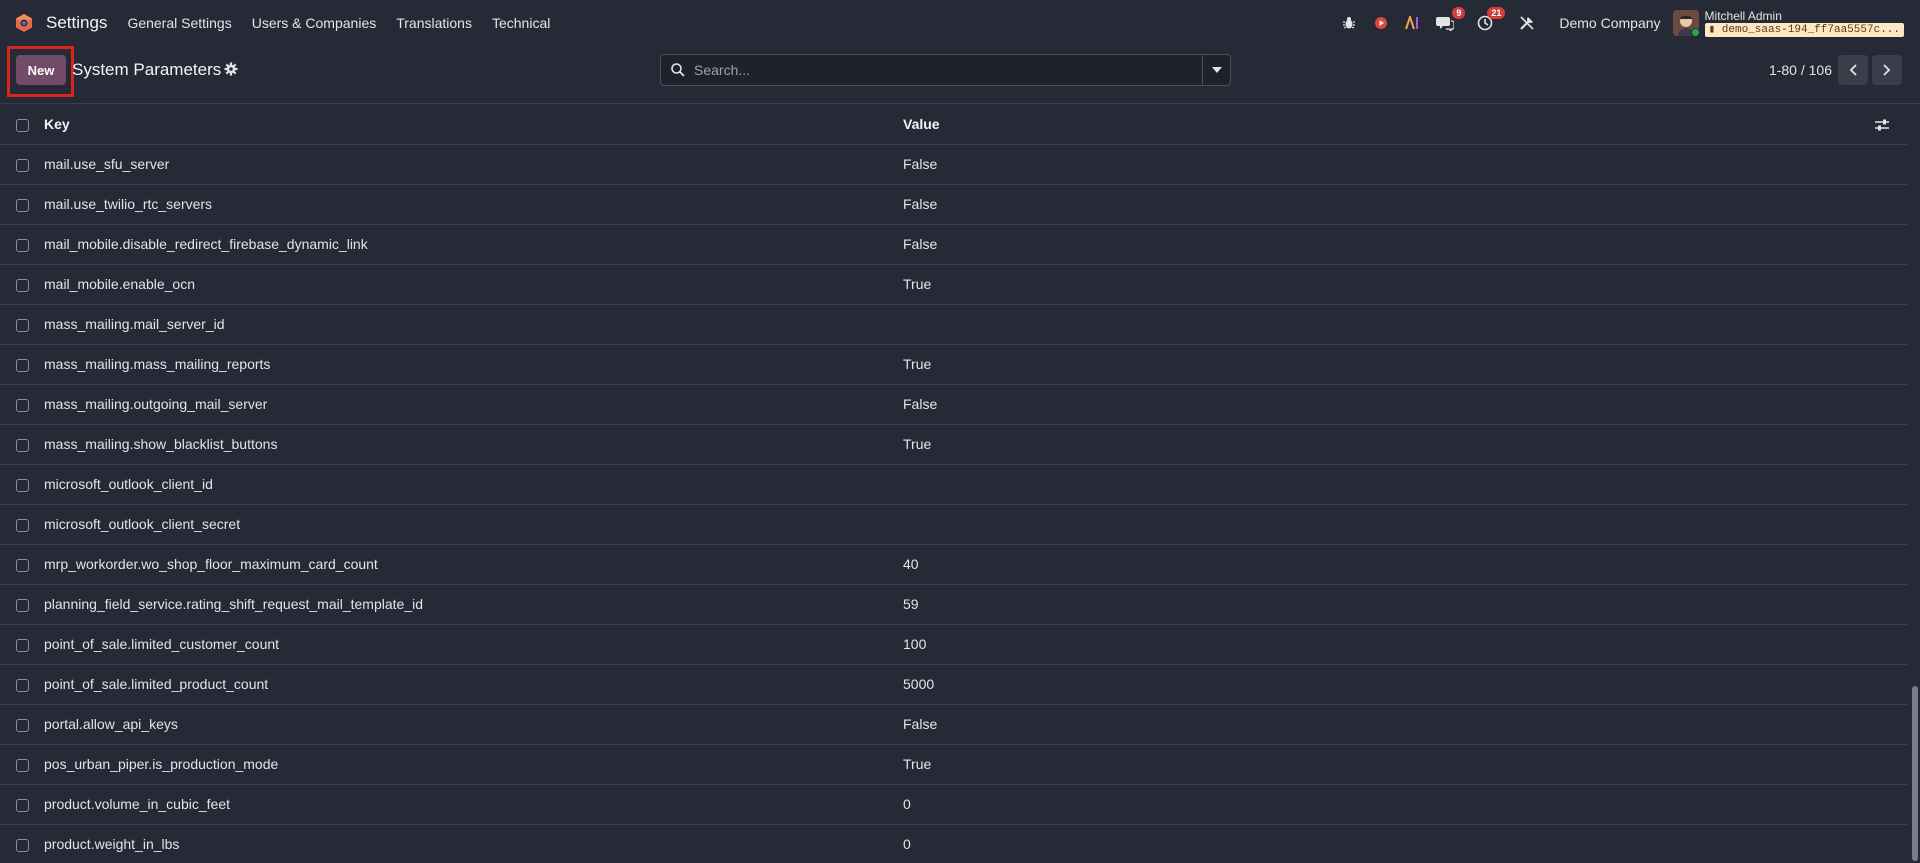  Describe the element at coordinates (1914, 483) in the screenshot. I see `vertical-scrollbar` at that location.